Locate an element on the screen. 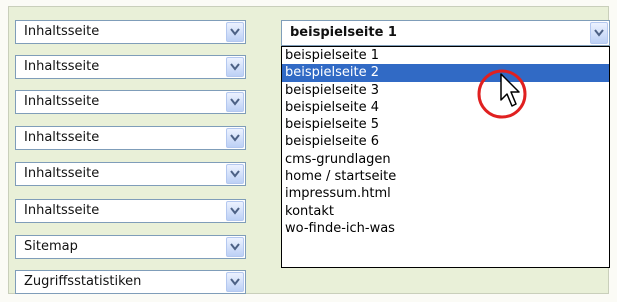  pointer-cursor-icon is located at coordinates (510, 90).